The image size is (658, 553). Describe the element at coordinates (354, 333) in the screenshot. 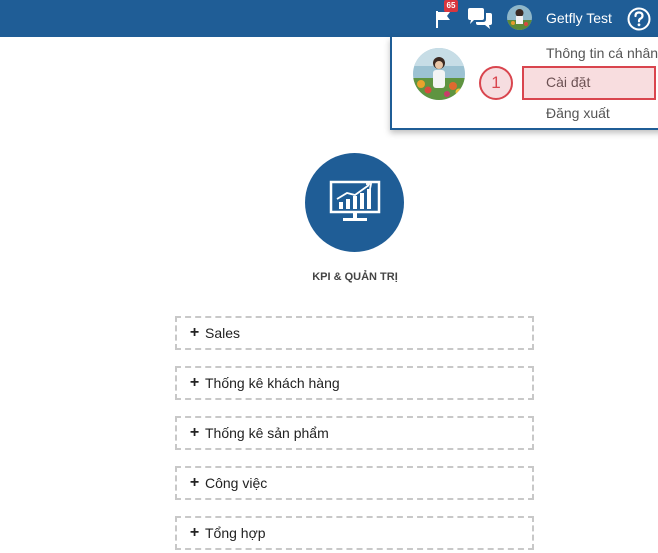

I see `menu-item-sales: + Sales` at that location.